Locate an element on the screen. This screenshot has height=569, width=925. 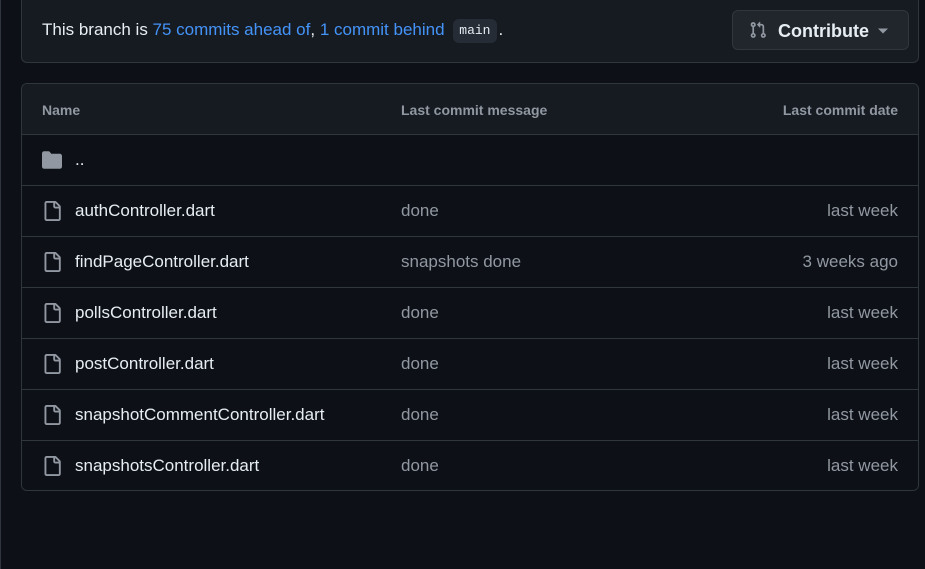
file-name-link: authController.dart is located at coordinates (145, 211).